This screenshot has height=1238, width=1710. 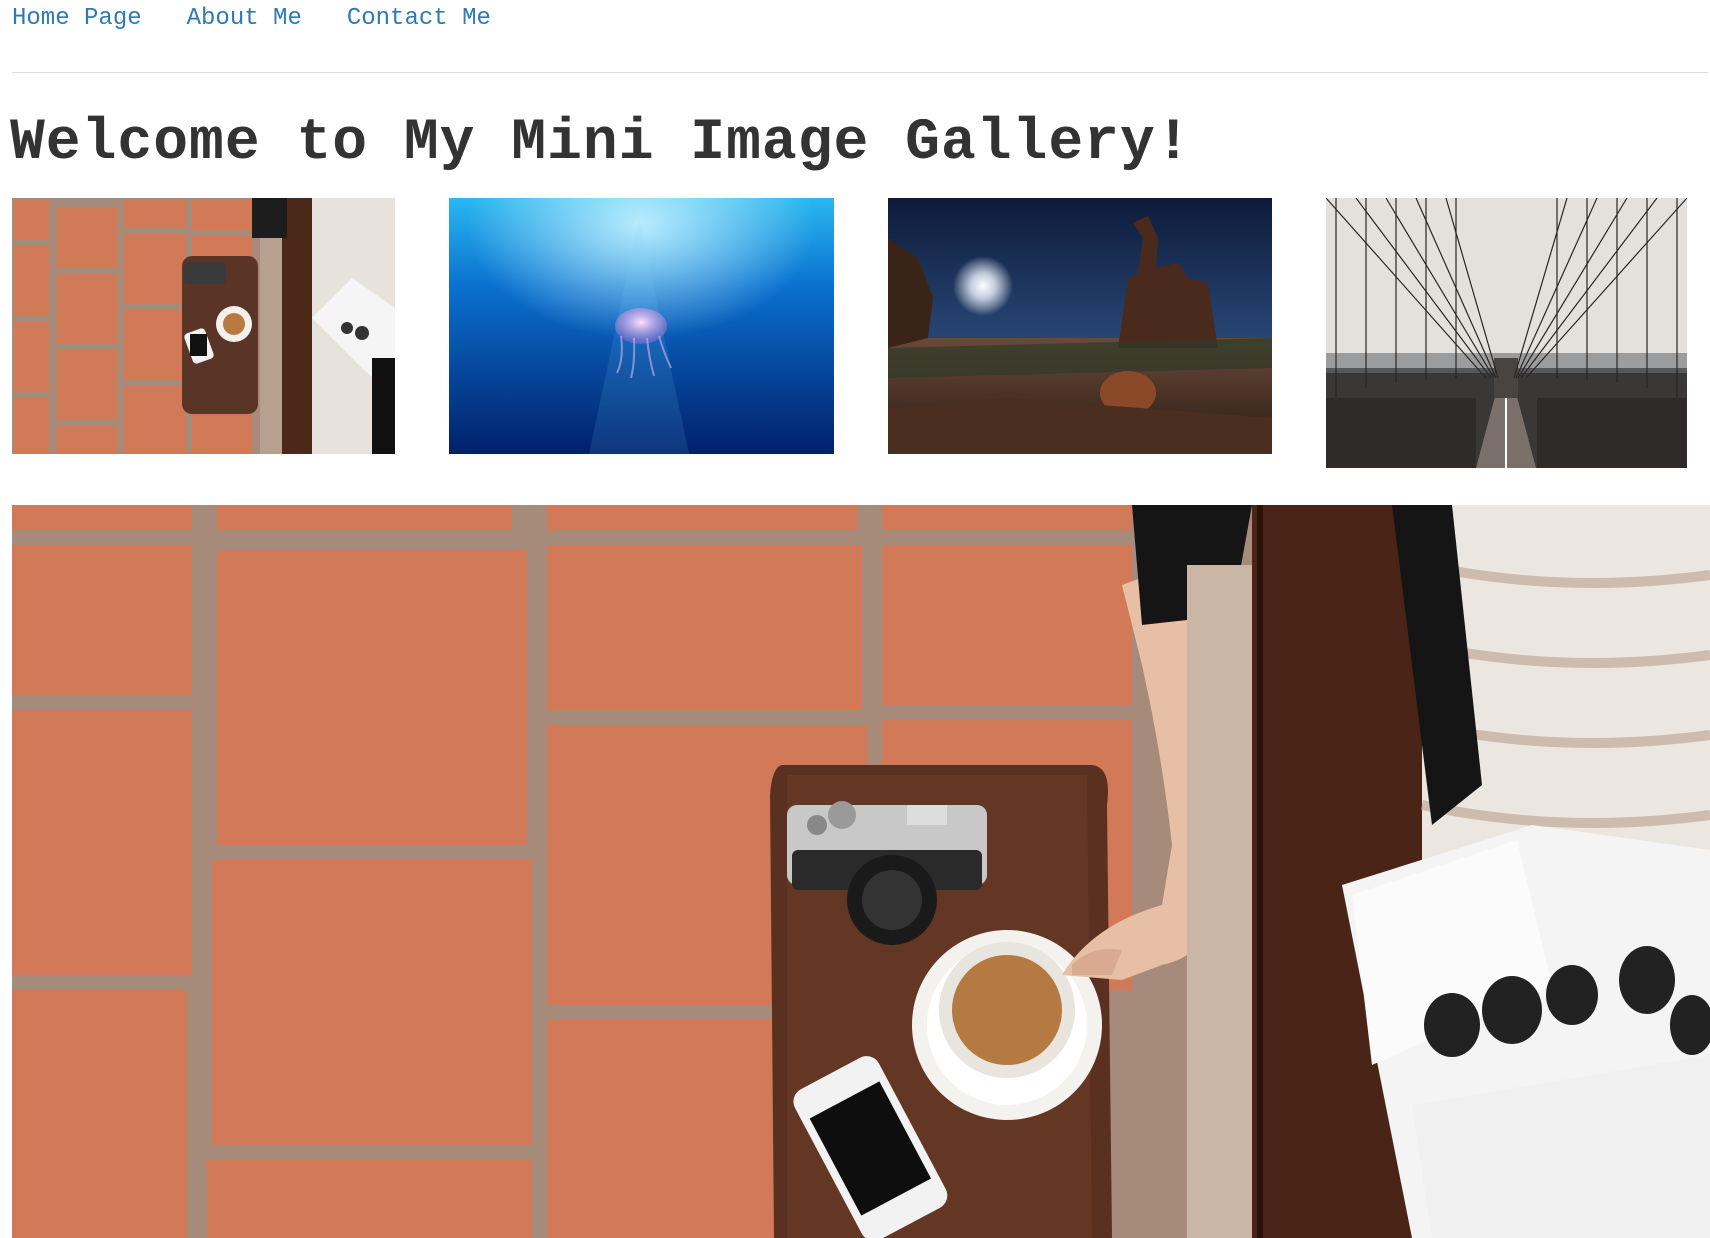 I want to click on coffee-table-image, so click(x=203, y=326).